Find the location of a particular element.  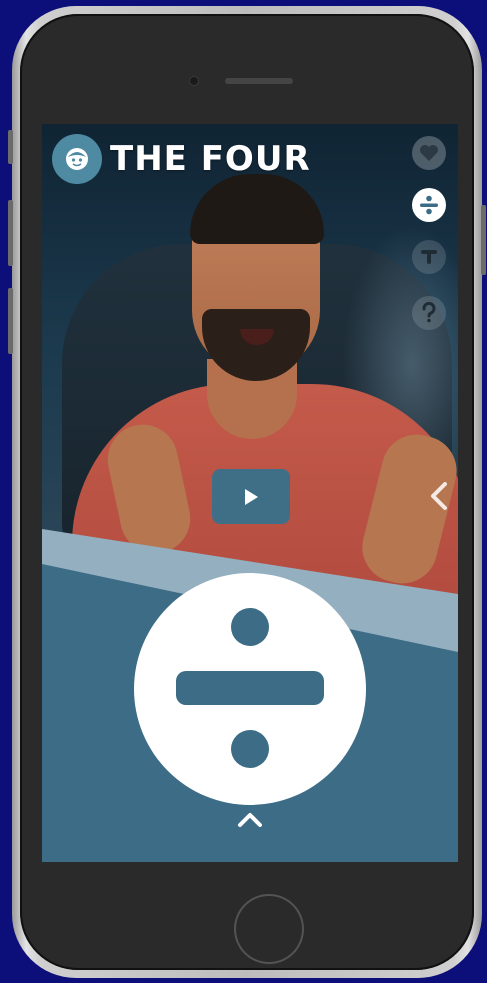

volume-up-button is located at coordinates (10, 233).